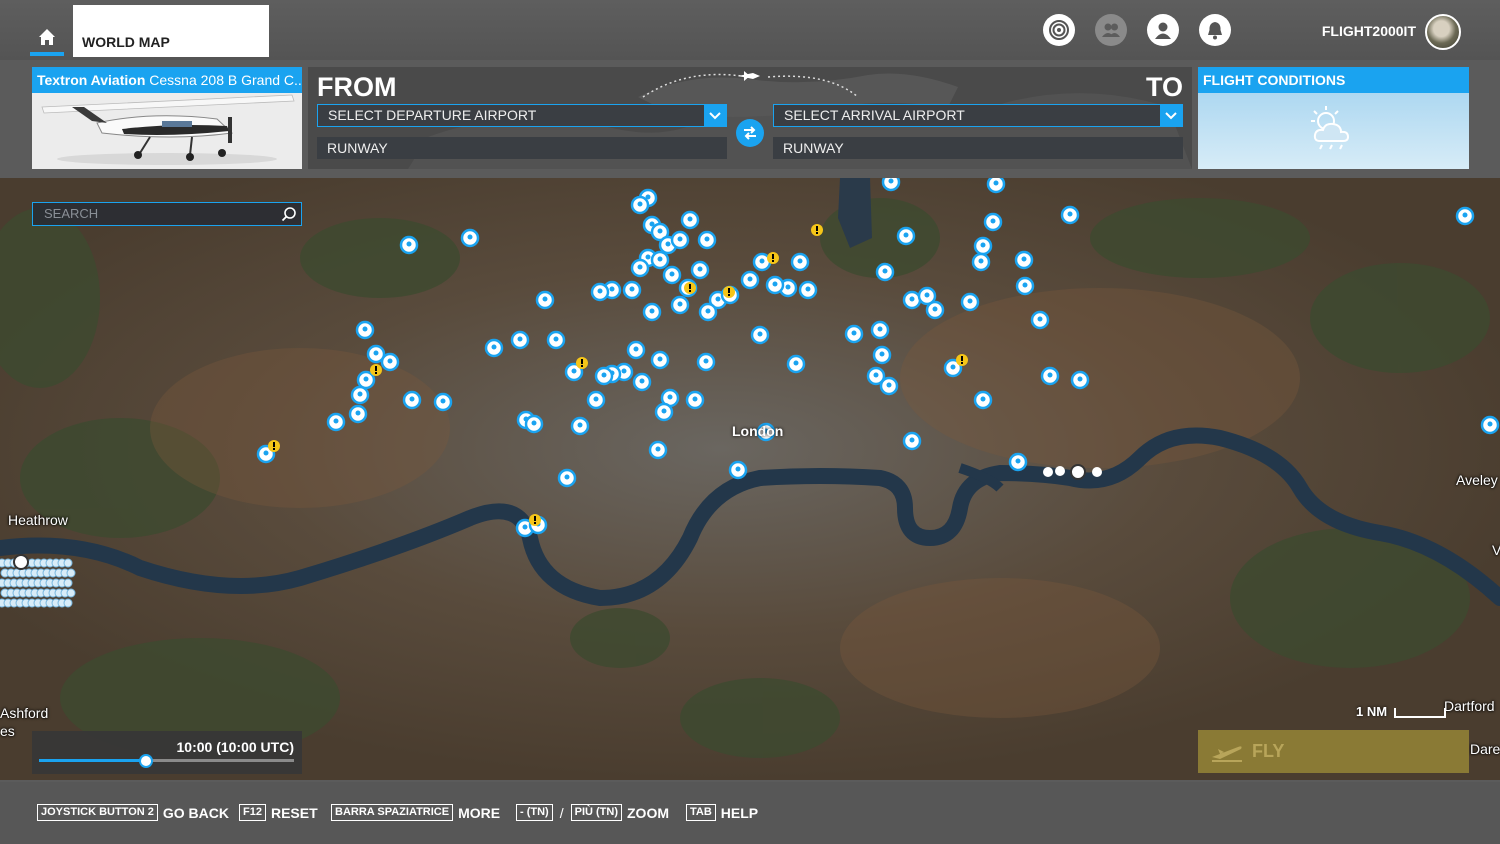 The width and height of the screenshot is (1500, 844). What do you see at coordinates (1358, 31) in the screenshot?
I see `username: FLIGHT2000IT` at bounding box center [1358, 31].